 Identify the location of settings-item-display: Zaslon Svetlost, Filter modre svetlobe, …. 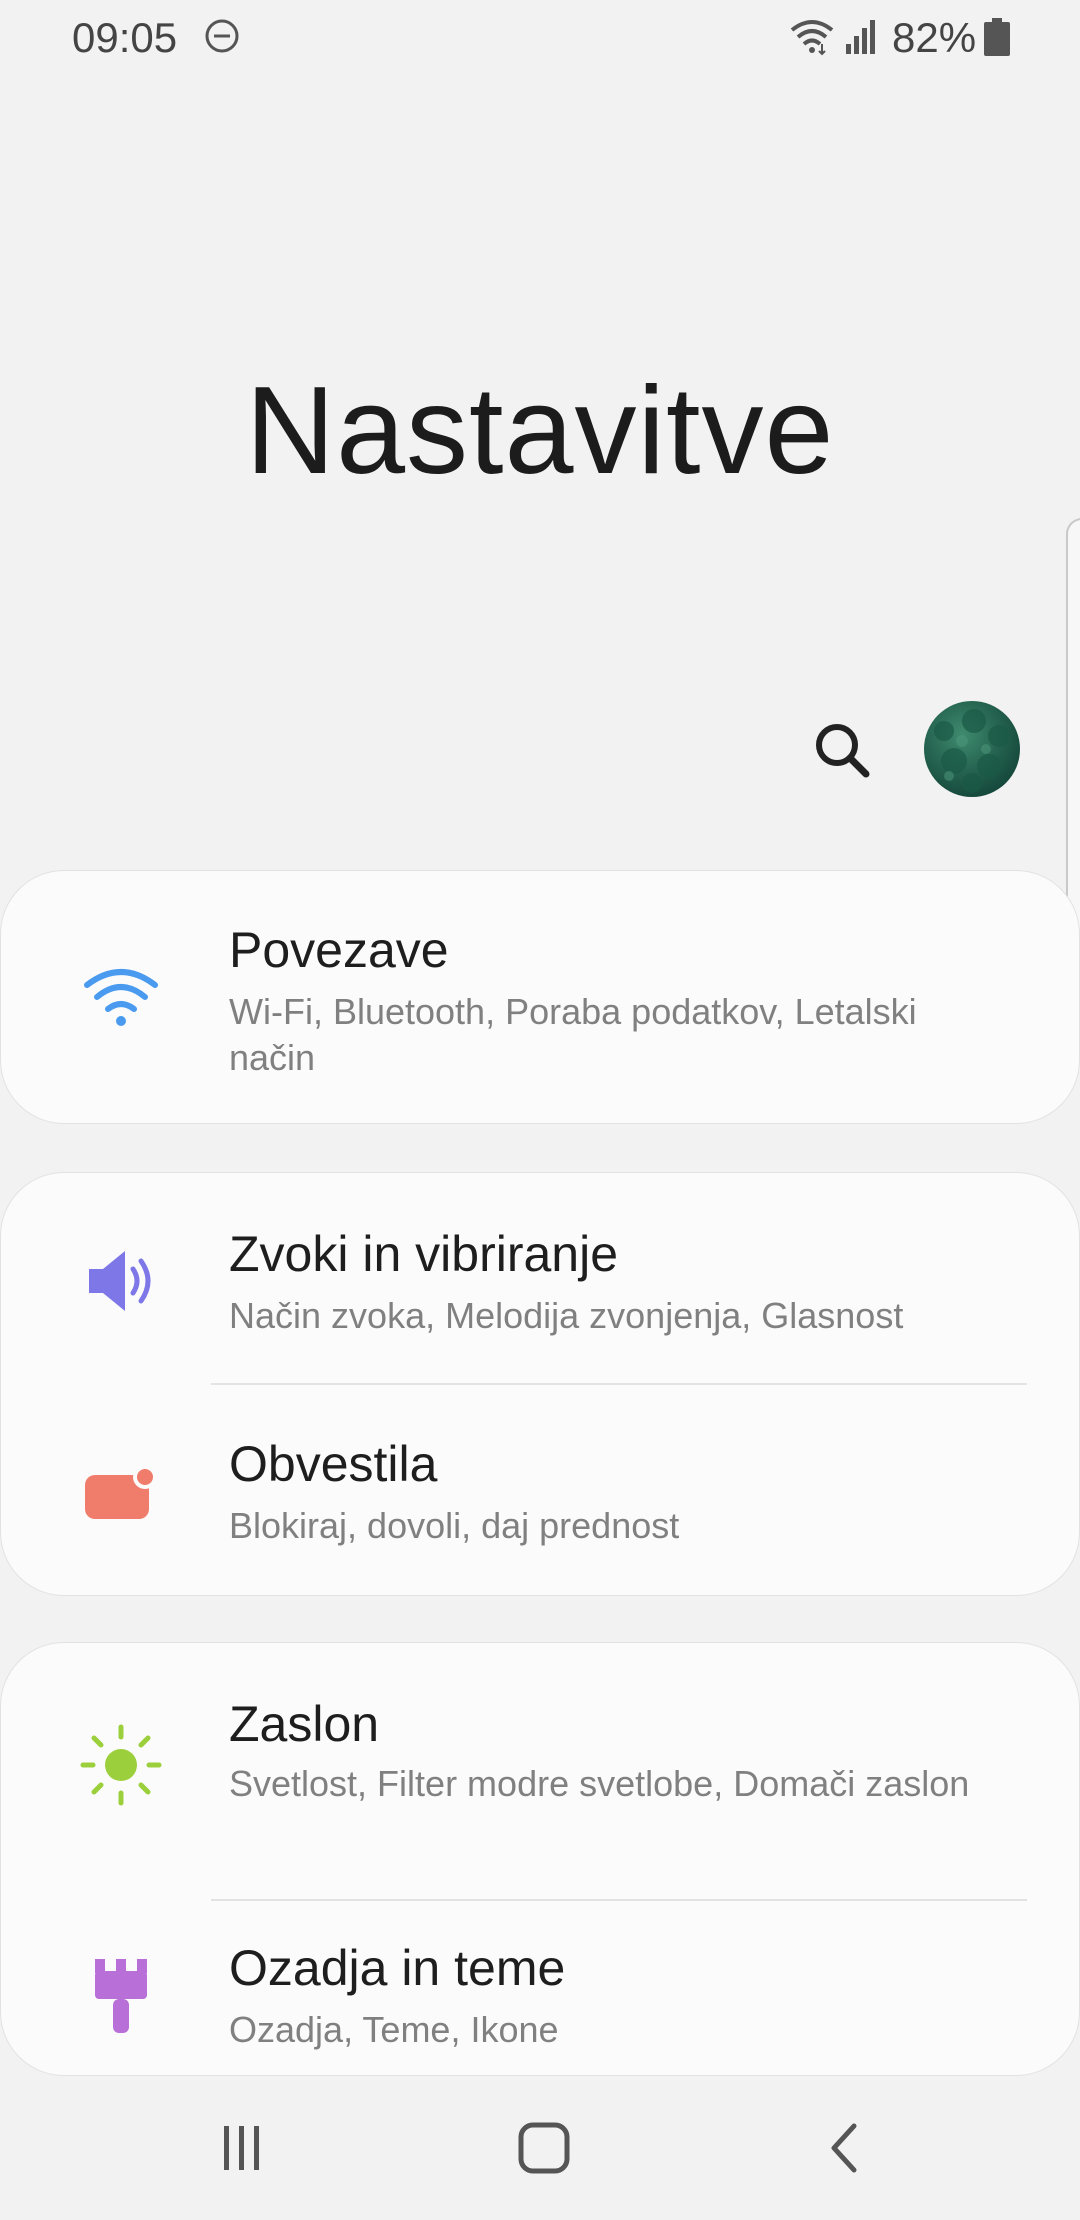
(540, 1771).